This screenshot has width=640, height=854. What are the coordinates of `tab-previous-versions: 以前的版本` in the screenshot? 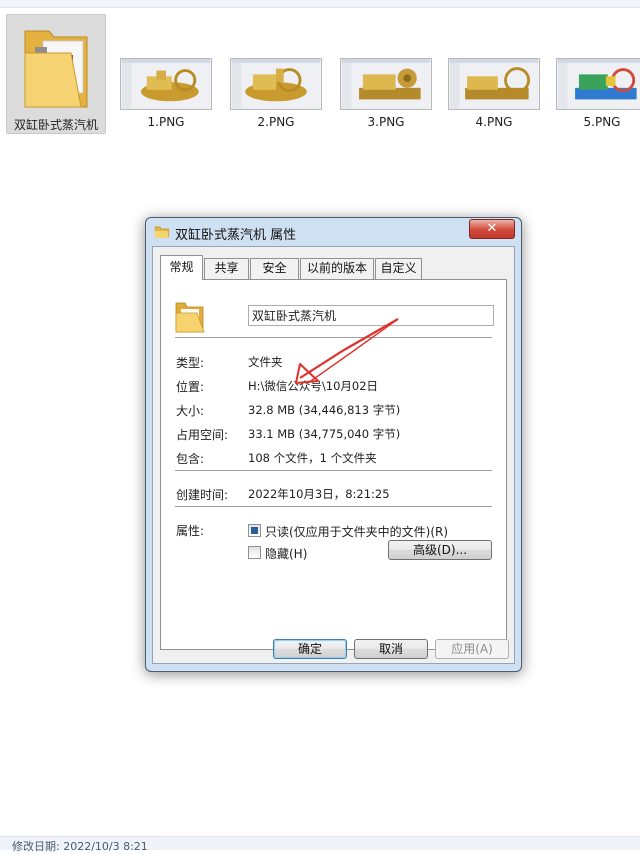 It's located at (337, 268).